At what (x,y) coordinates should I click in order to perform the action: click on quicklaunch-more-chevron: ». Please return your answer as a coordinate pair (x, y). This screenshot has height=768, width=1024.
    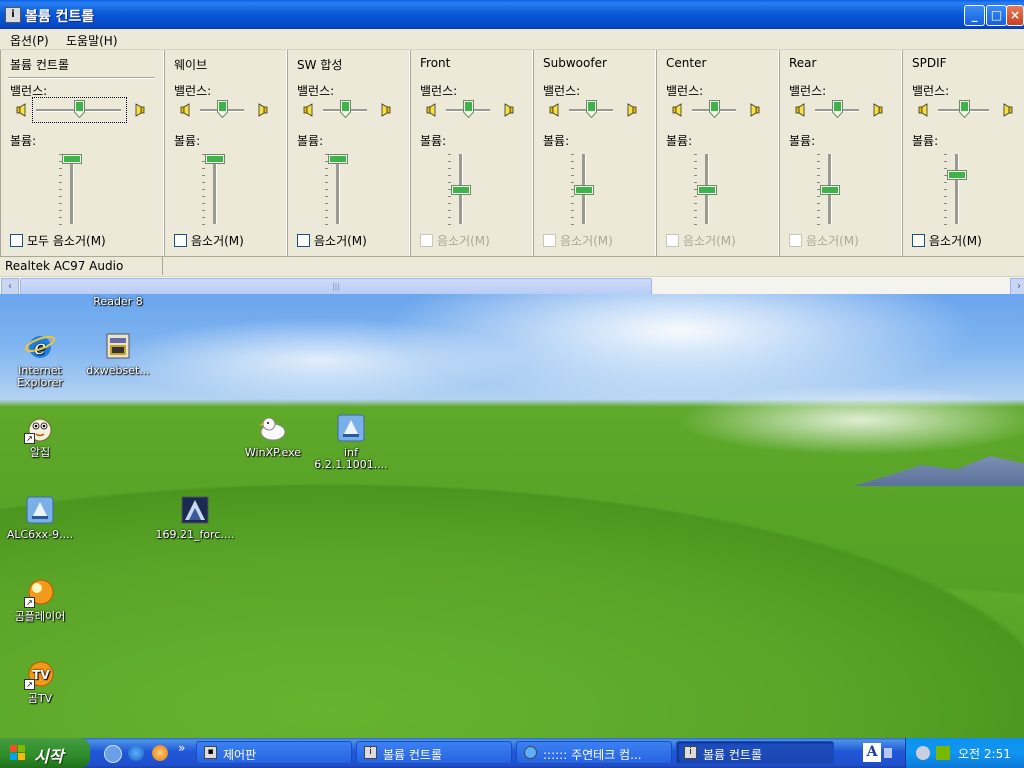
    Looking at the image, I should click on (181, 748).